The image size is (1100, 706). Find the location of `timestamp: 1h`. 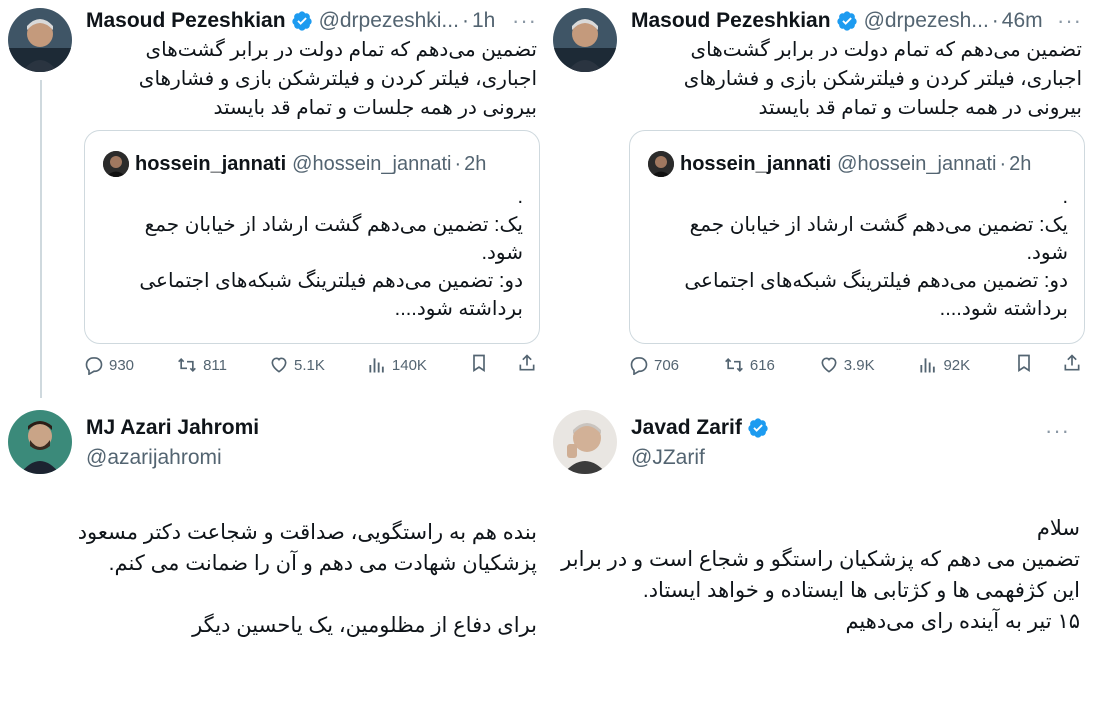

timestamp: 1h is located at coordinates (483, 21).